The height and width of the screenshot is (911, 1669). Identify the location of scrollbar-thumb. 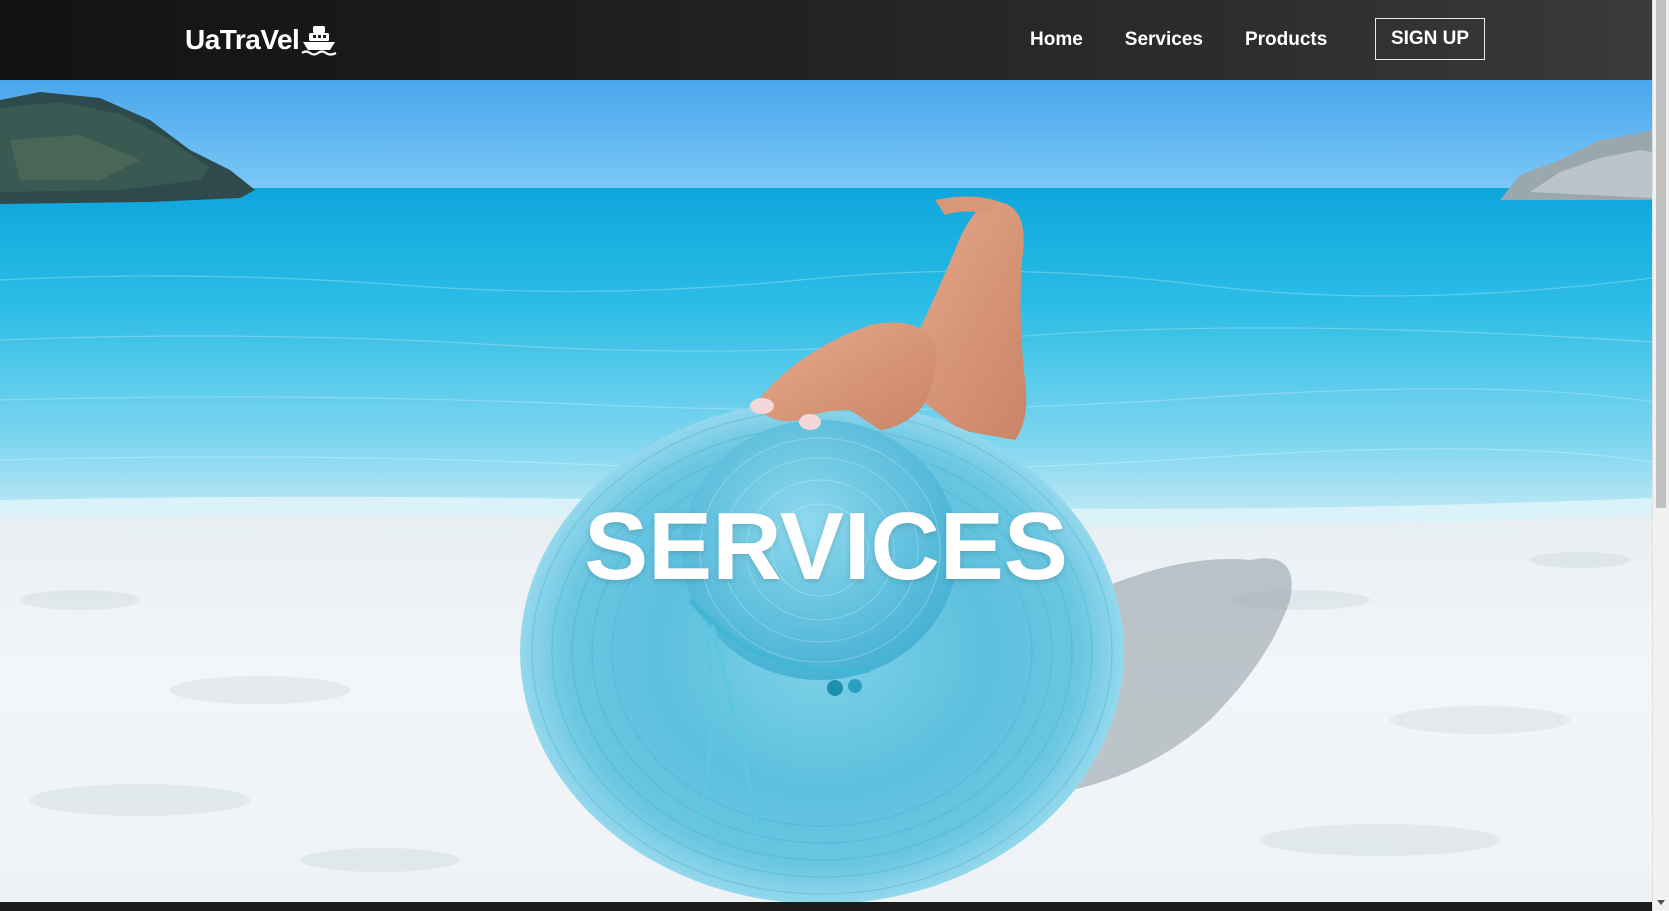
(1661, 254).